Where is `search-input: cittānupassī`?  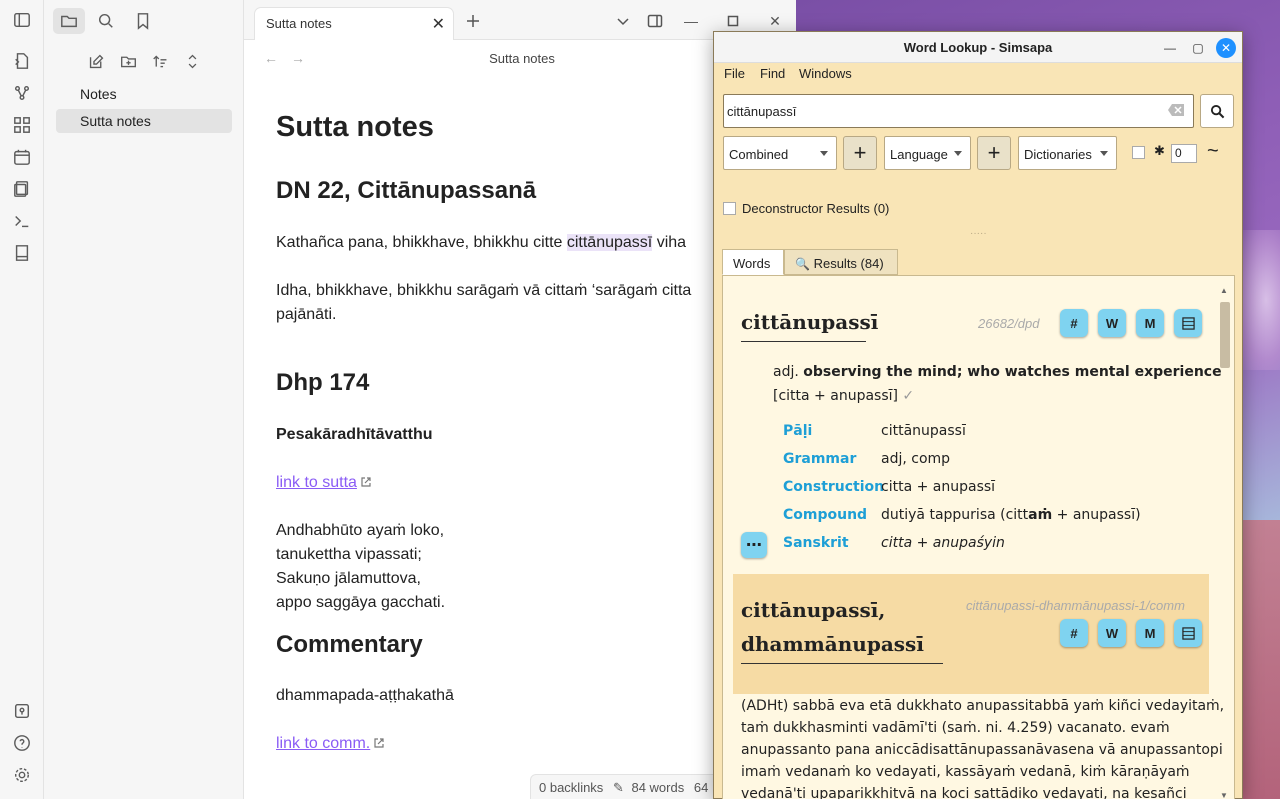 search-input: cittānupassī is located at coordinates (958, 111).